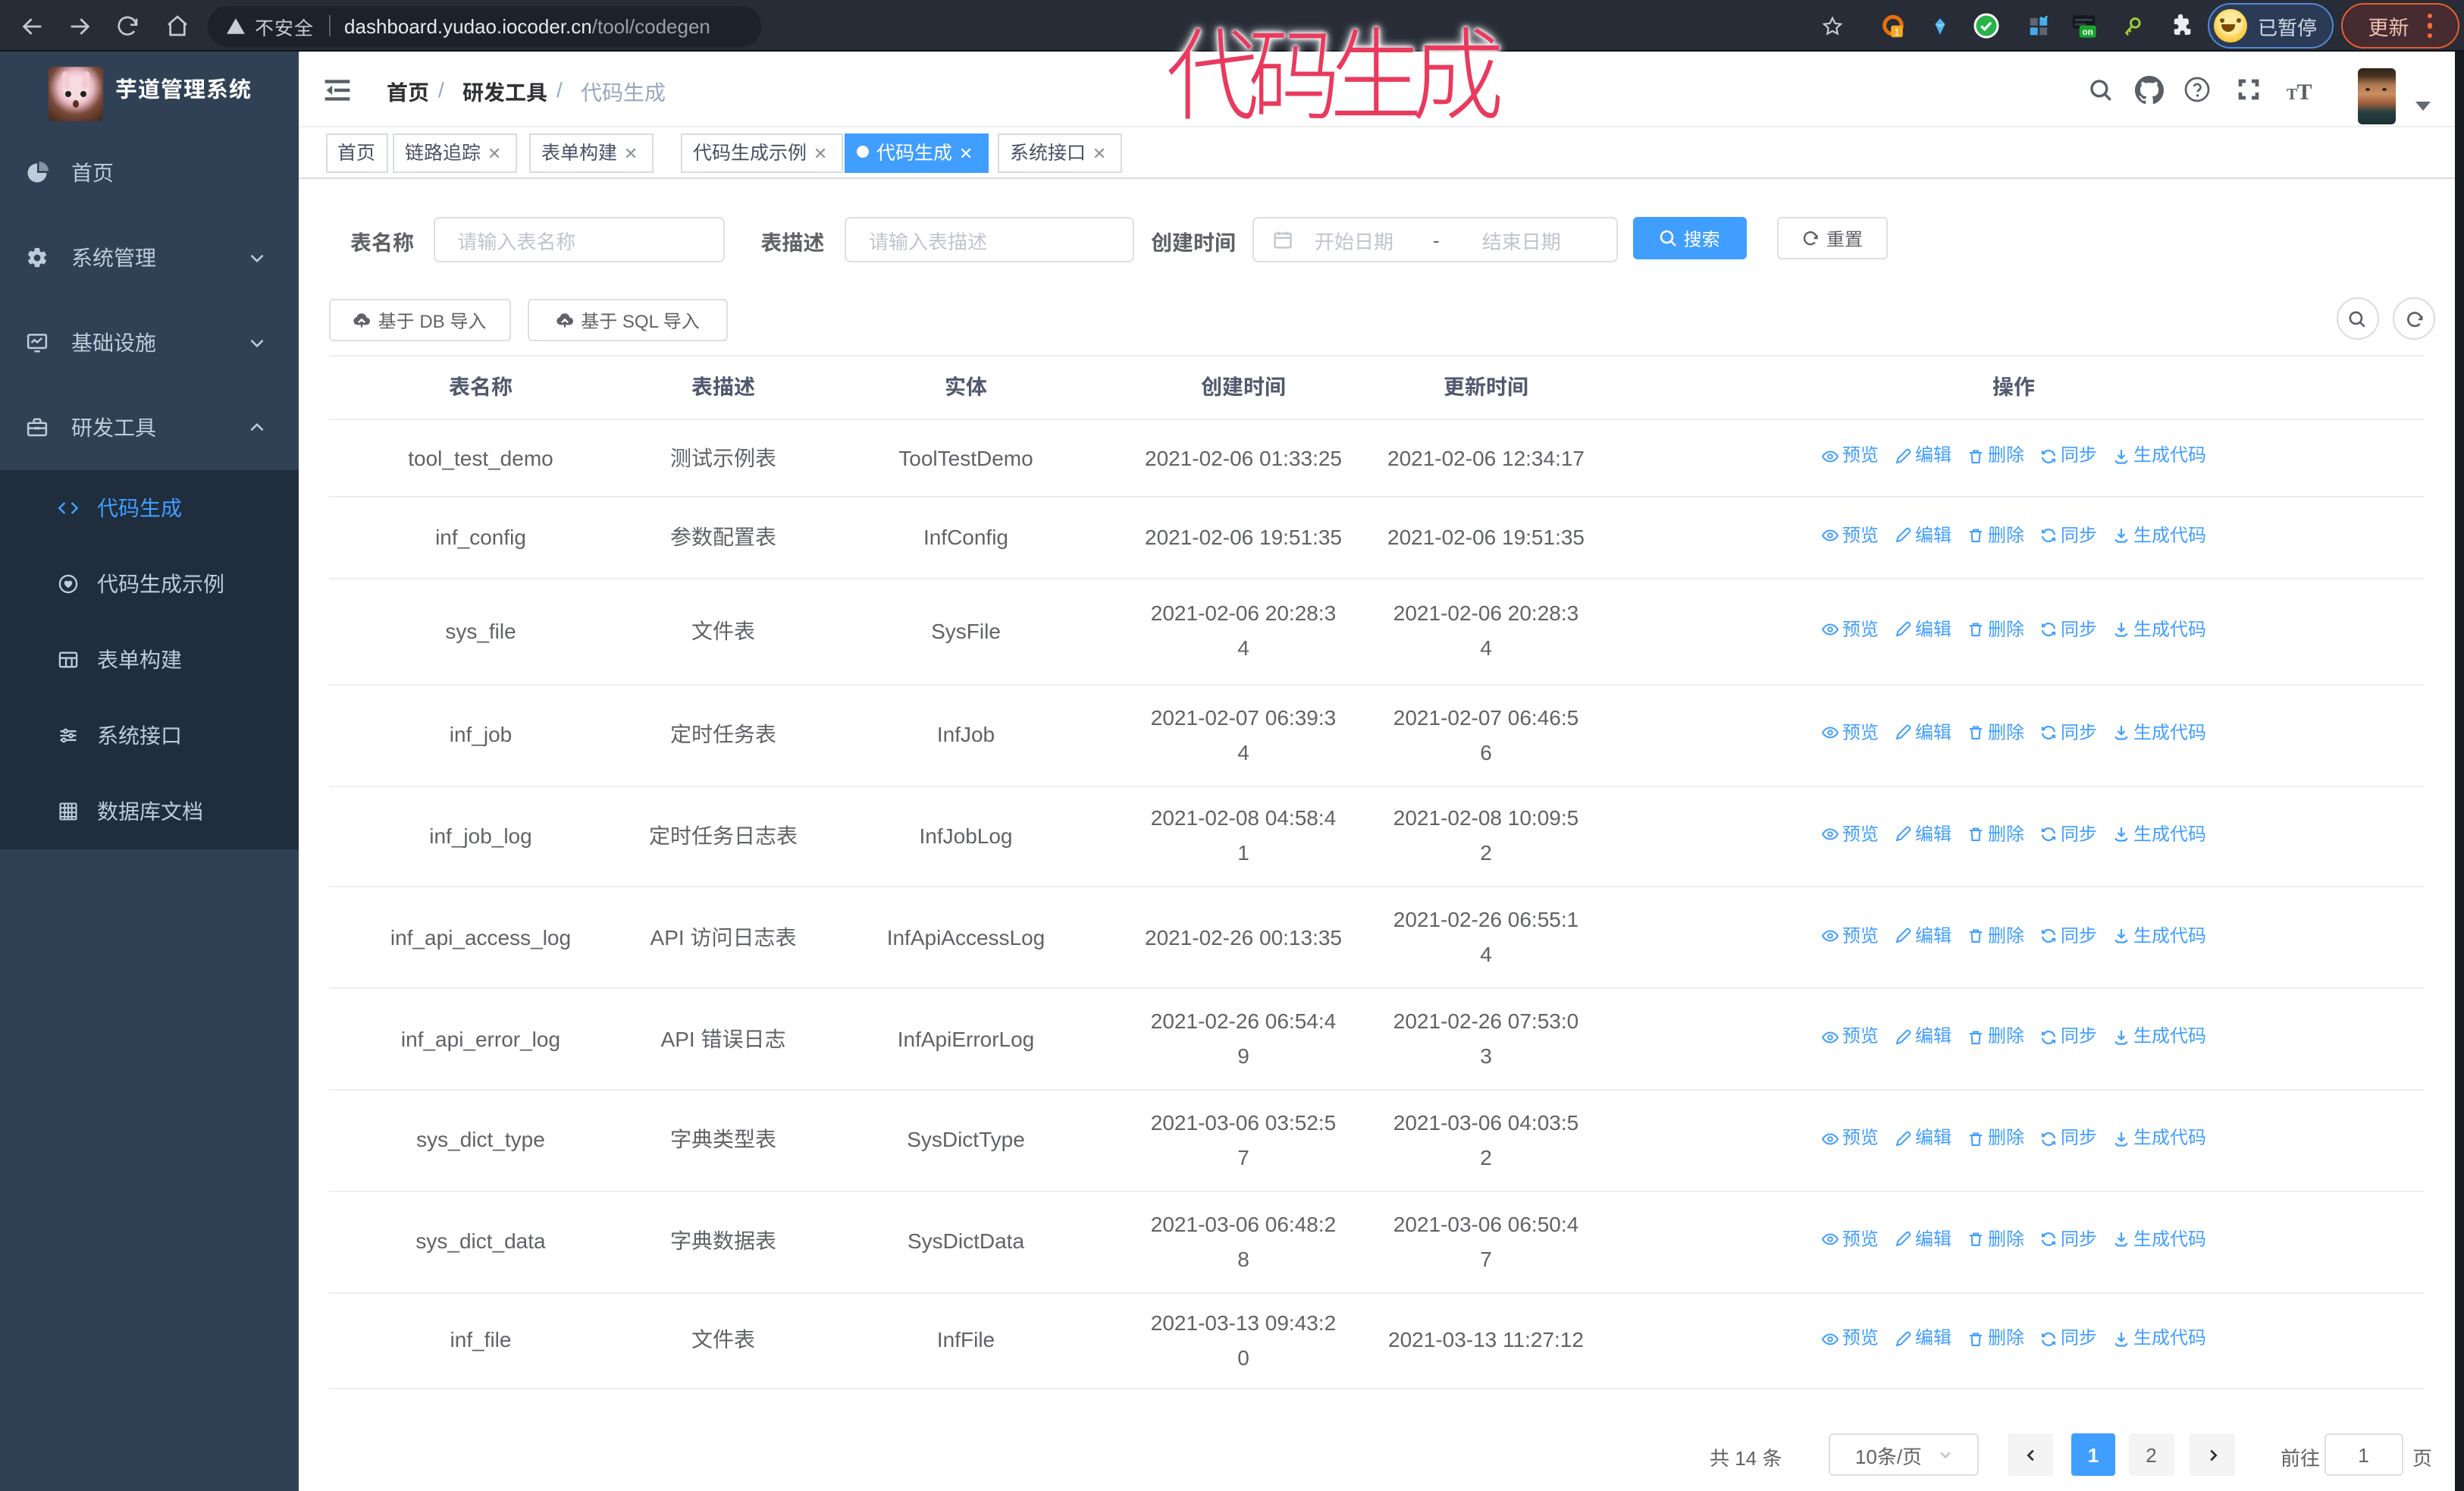  Describe the element at coordinates (2088, 31) in the screenshot. I see `svg-text: on` at that location.